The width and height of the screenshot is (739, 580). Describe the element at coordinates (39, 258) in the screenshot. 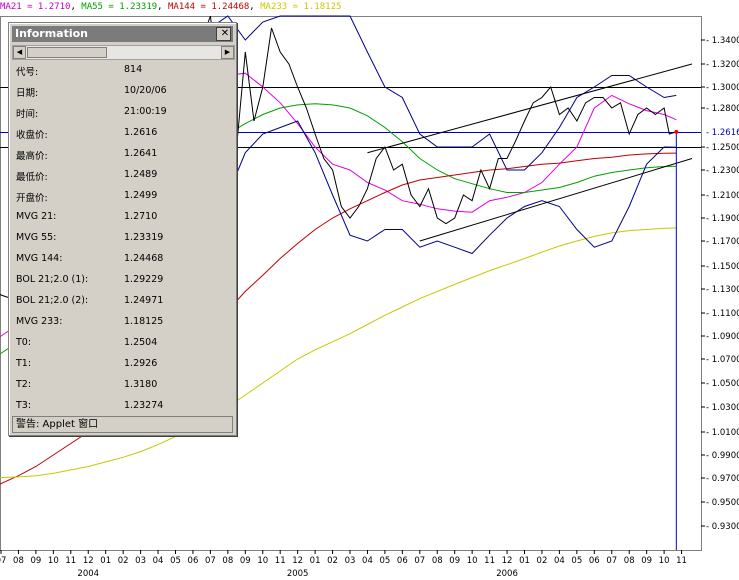

I see `info-row-label: MVG 144:` at that location.